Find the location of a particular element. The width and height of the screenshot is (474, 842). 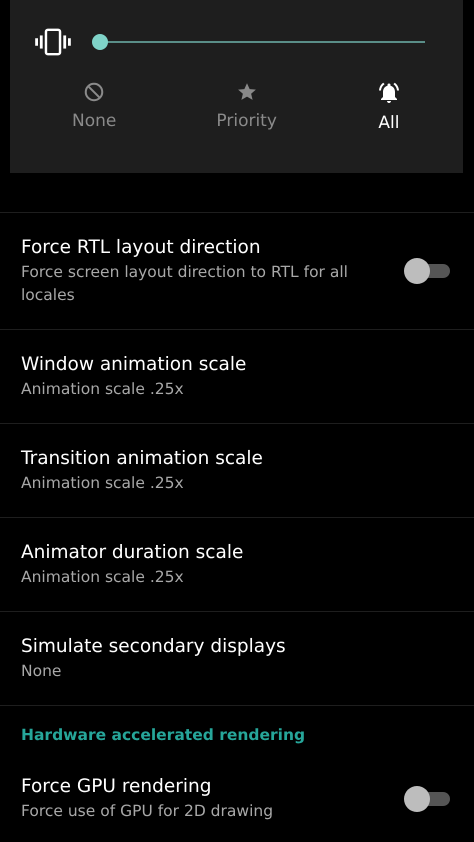

setting-summary: Force use of GPU for 2D drawing is located at coordinates (147, 811).